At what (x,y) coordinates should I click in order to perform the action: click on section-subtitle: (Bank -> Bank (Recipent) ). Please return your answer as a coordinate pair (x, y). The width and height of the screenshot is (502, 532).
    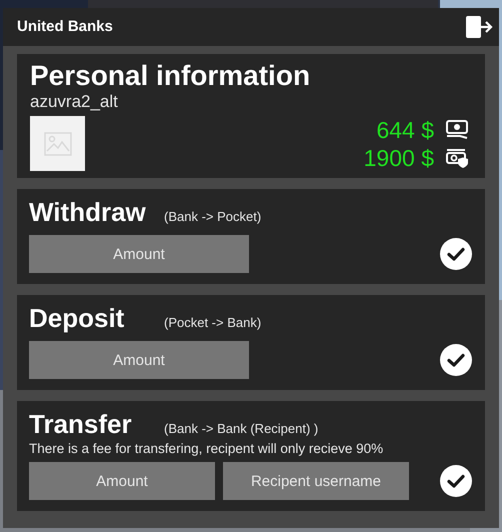
    Looking at the image, I should click on (241, 429).